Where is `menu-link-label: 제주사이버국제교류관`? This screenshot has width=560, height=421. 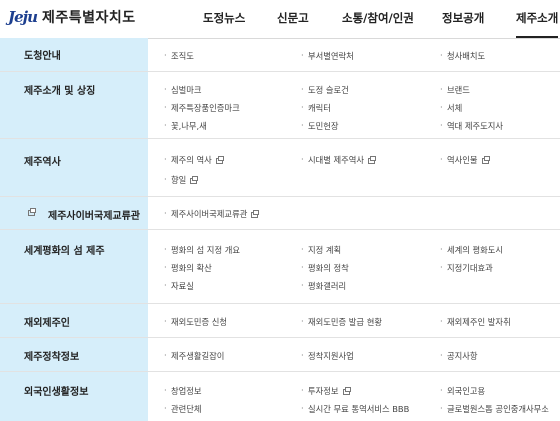
menu-link-label: 제주사이버국제교류관 is located at coordinates (209, 214).